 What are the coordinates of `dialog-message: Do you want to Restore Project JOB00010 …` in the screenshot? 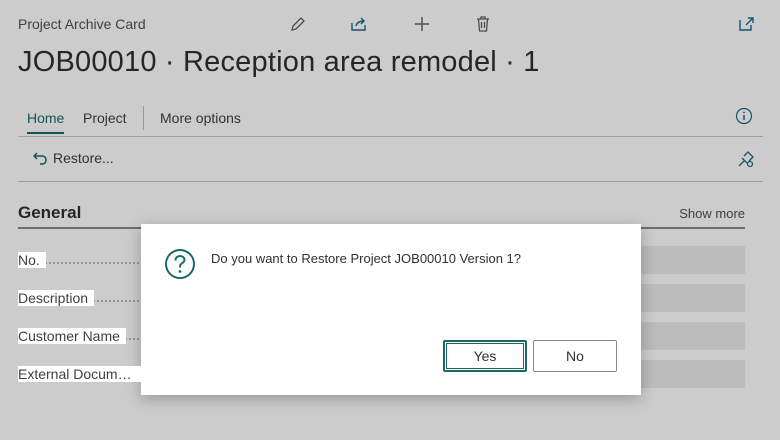 It's located at (366, 258).